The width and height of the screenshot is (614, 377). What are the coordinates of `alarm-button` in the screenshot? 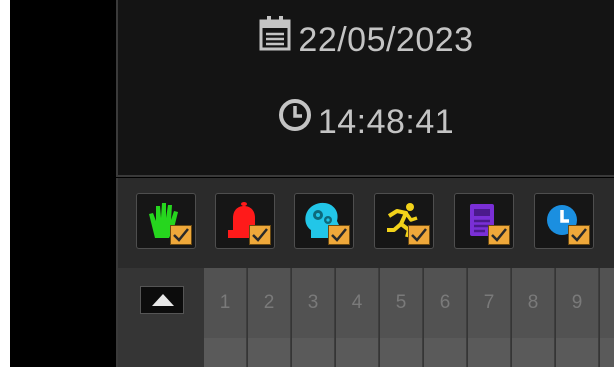 It's located at (245, 221).